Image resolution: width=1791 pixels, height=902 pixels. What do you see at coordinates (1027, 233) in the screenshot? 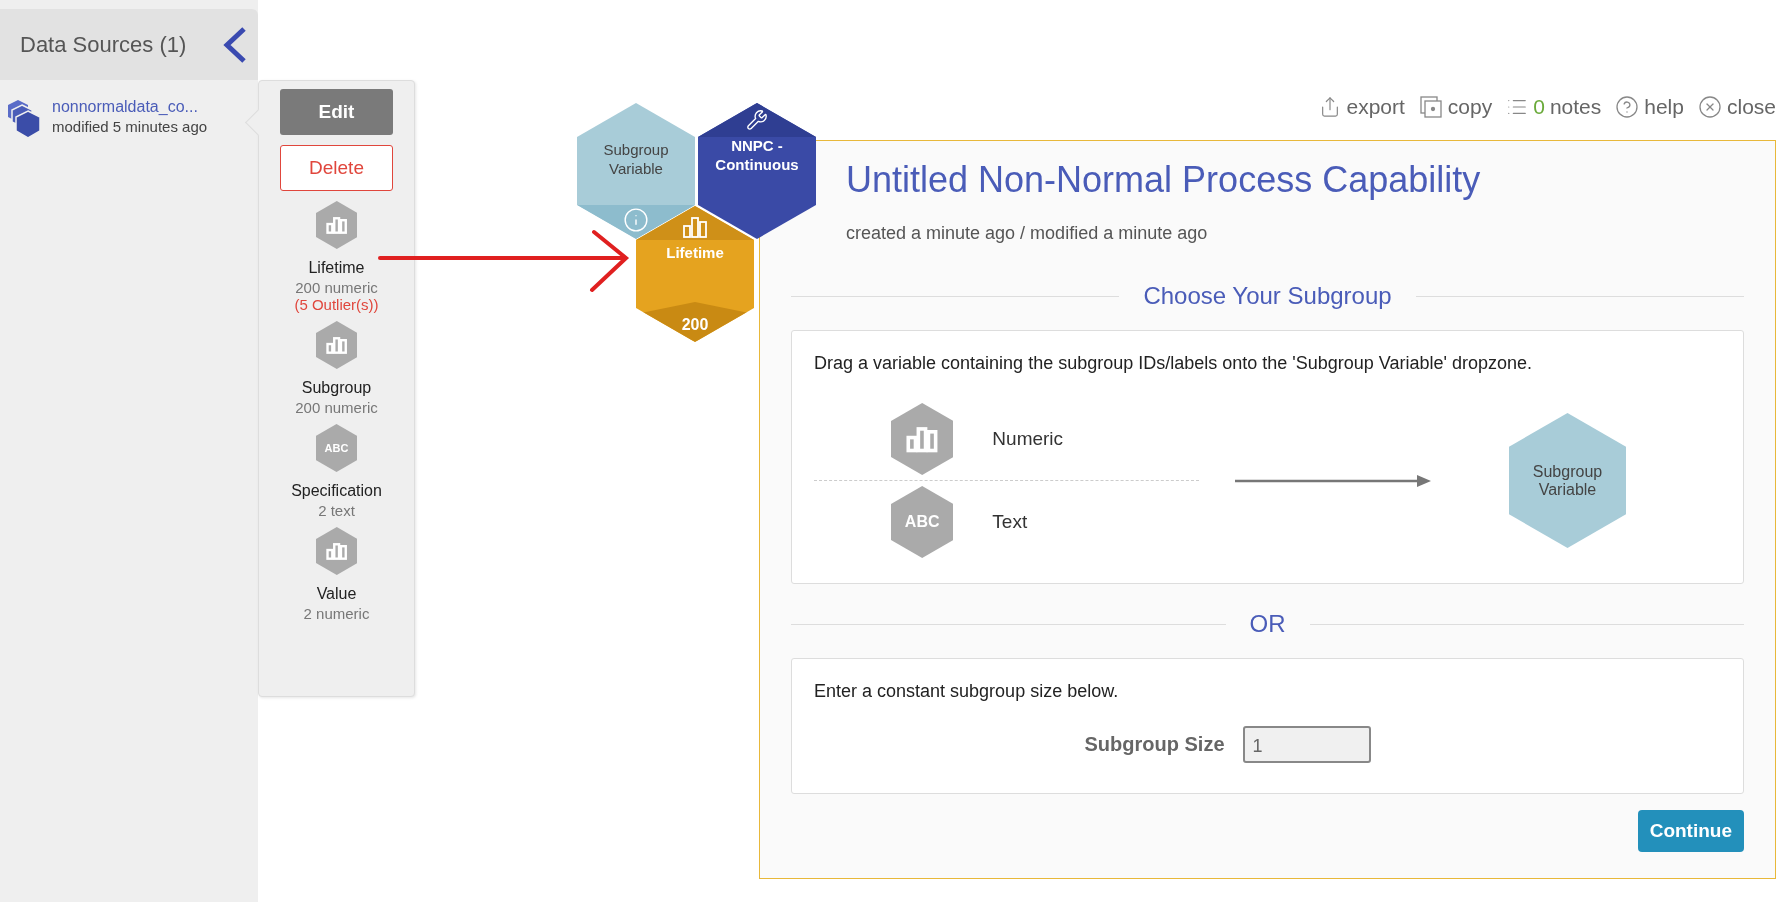
I see `analysis-meta: created a minute ago / modified a minute ago` at bounding box center [1027, 233].